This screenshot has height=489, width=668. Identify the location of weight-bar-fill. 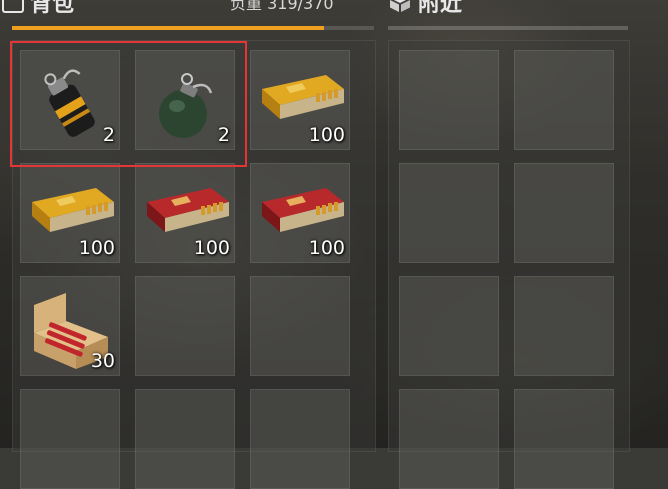
(168, 28).